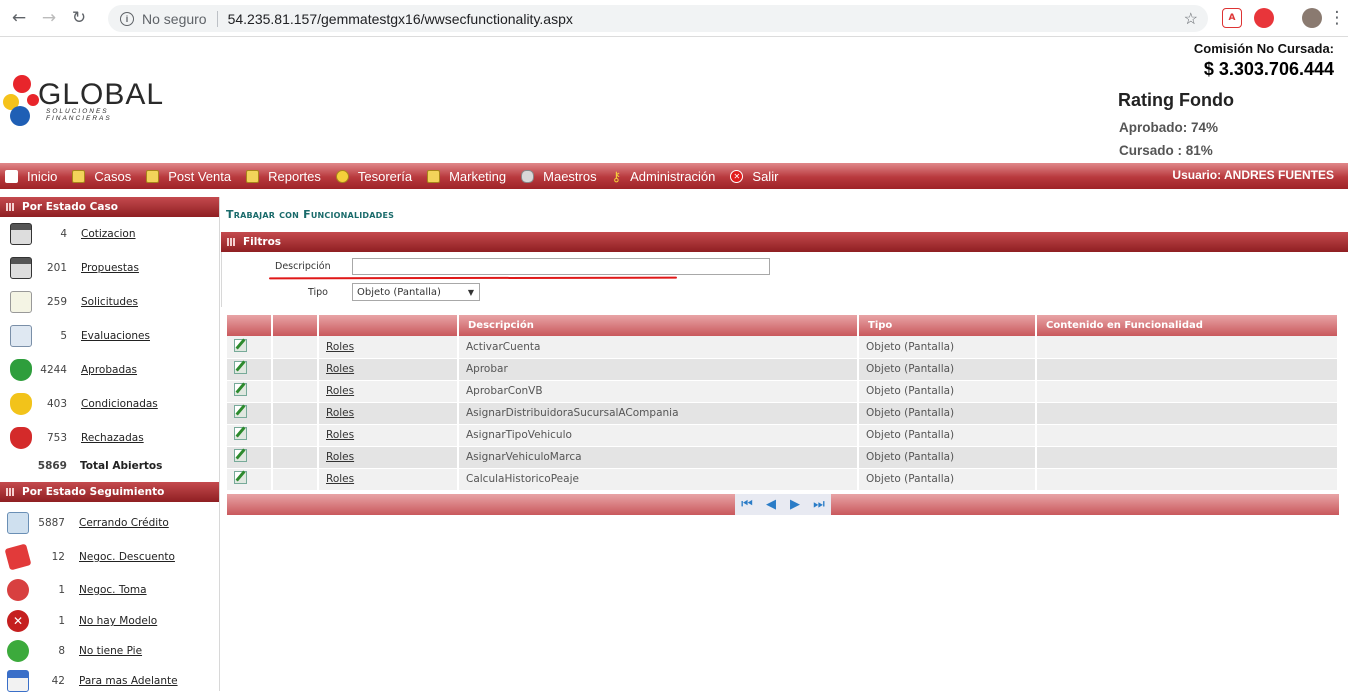 This screenshot has height=696, width=1348. I want to click on last-page-icon: ⏭, so click(819, 505).